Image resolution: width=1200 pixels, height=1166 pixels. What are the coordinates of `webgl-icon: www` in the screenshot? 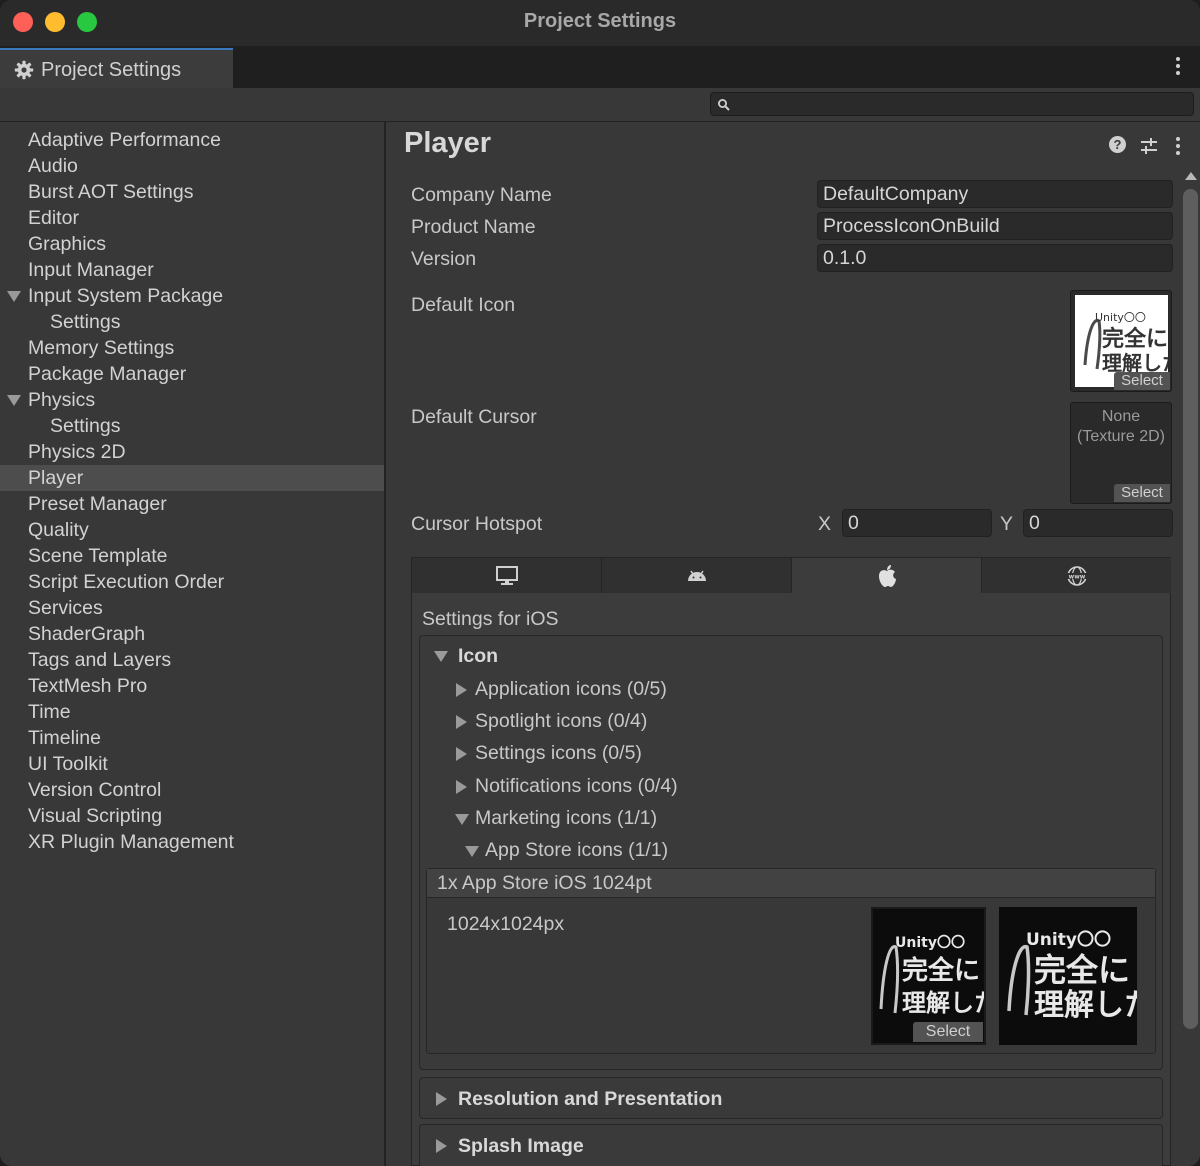 It's located at (1076, 575).